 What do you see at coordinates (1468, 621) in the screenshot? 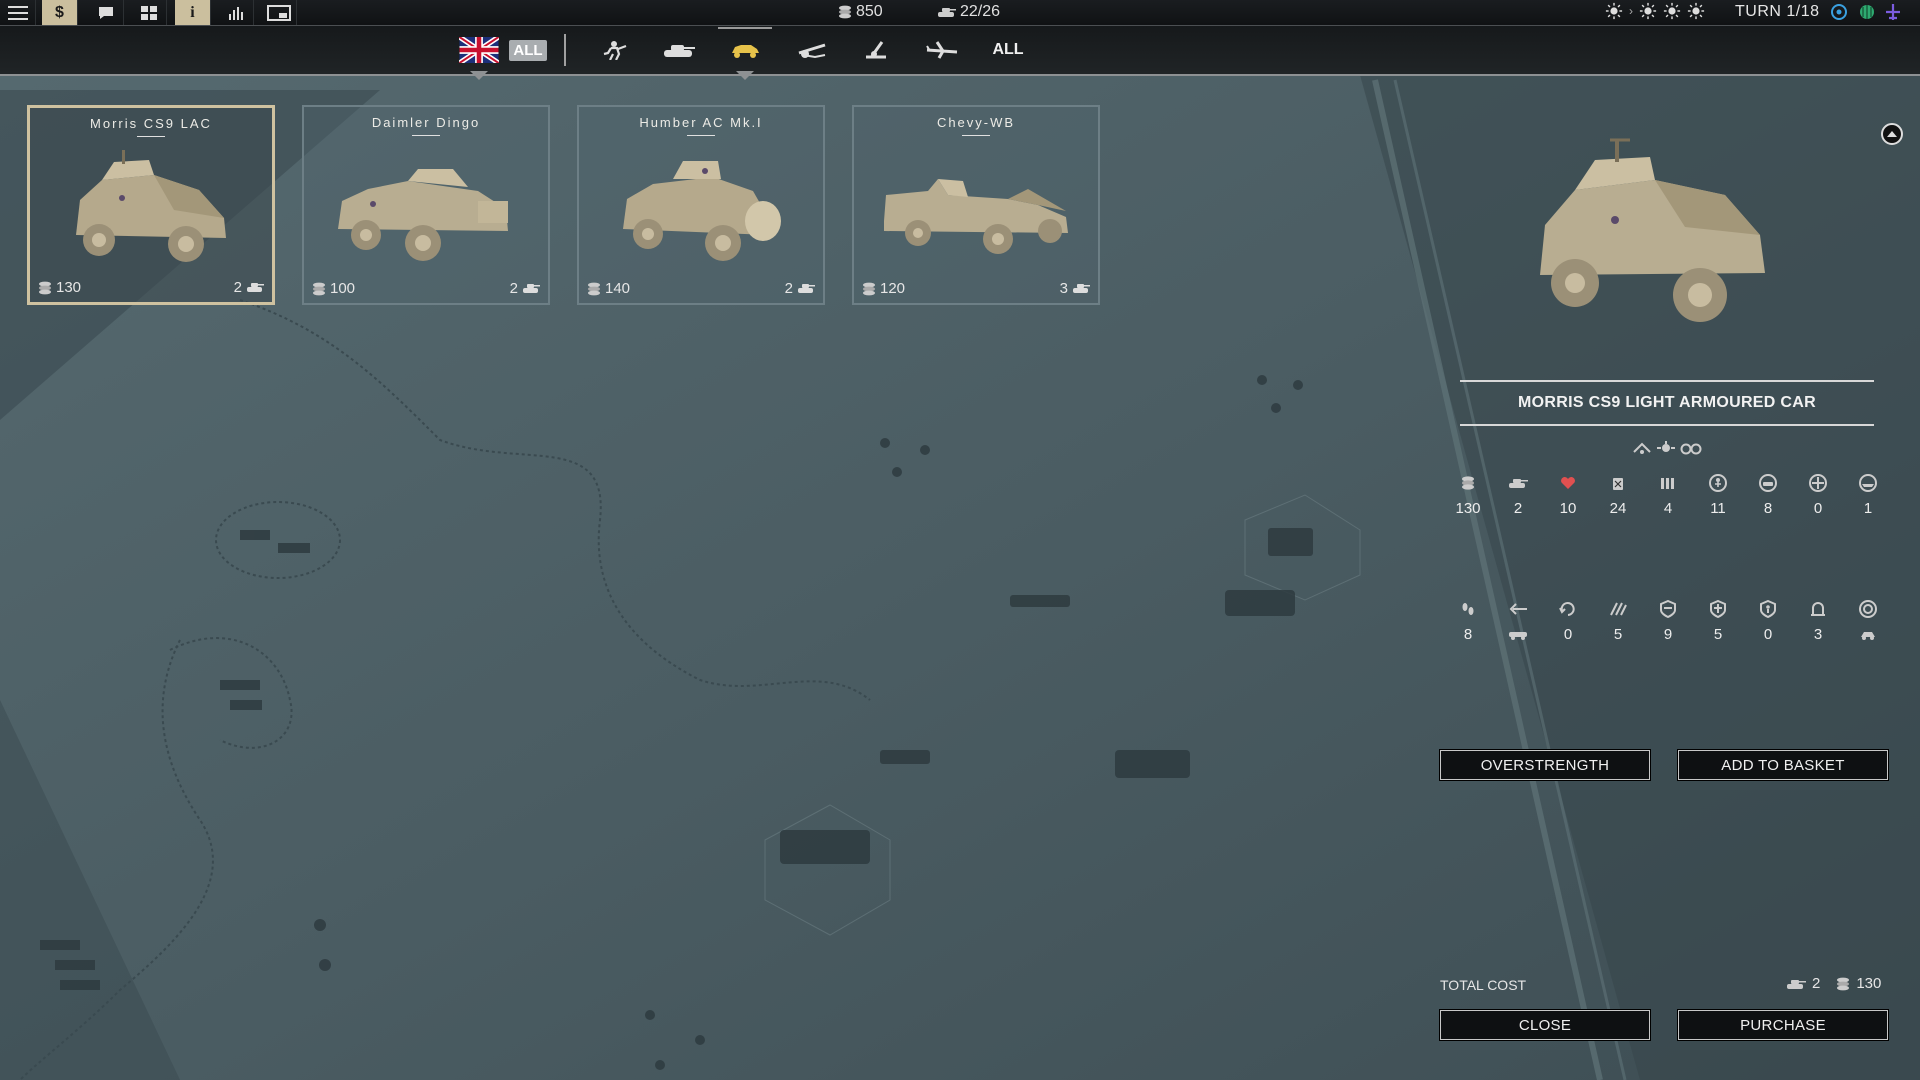
I see `stat-movement: 8` at bounding box center [1468, 621].